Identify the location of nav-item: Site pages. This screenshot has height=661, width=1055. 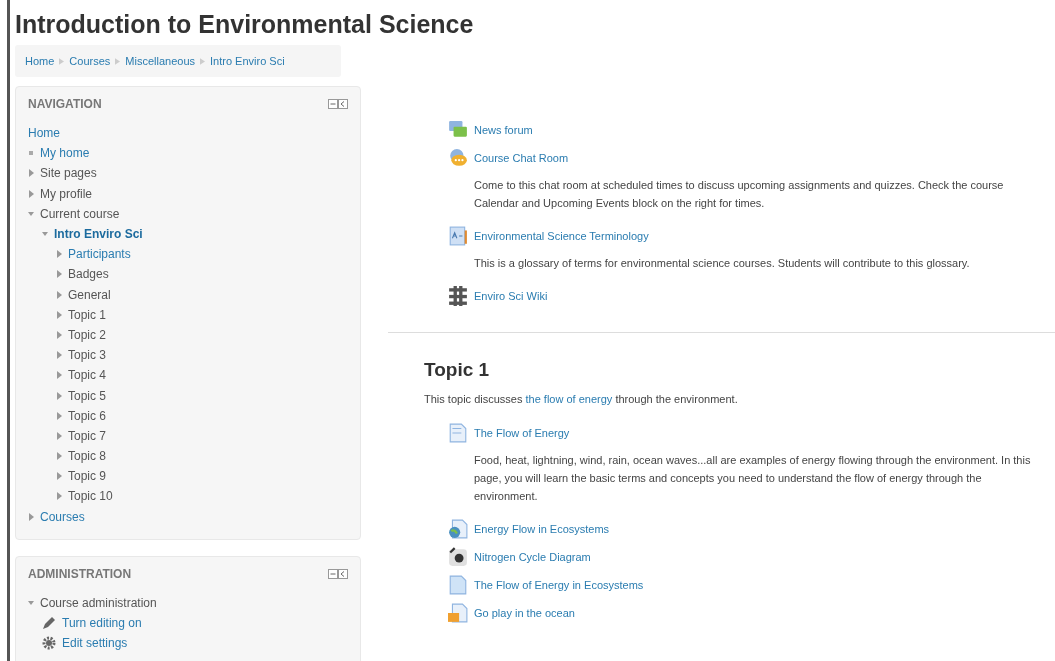
(68, 173).